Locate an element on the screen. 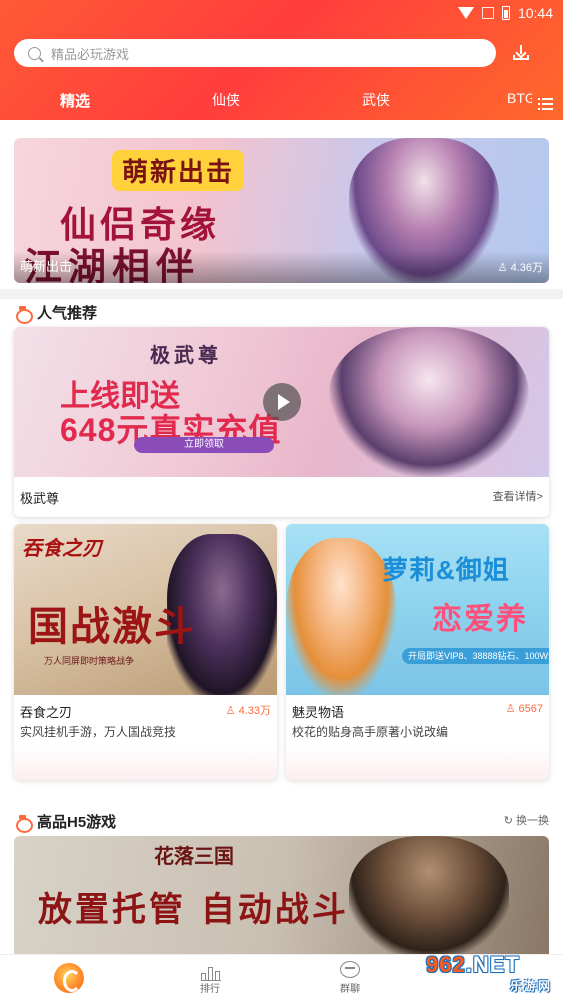  h5-section-title: 高品H5游戏 is located at coordinates (66, 822).